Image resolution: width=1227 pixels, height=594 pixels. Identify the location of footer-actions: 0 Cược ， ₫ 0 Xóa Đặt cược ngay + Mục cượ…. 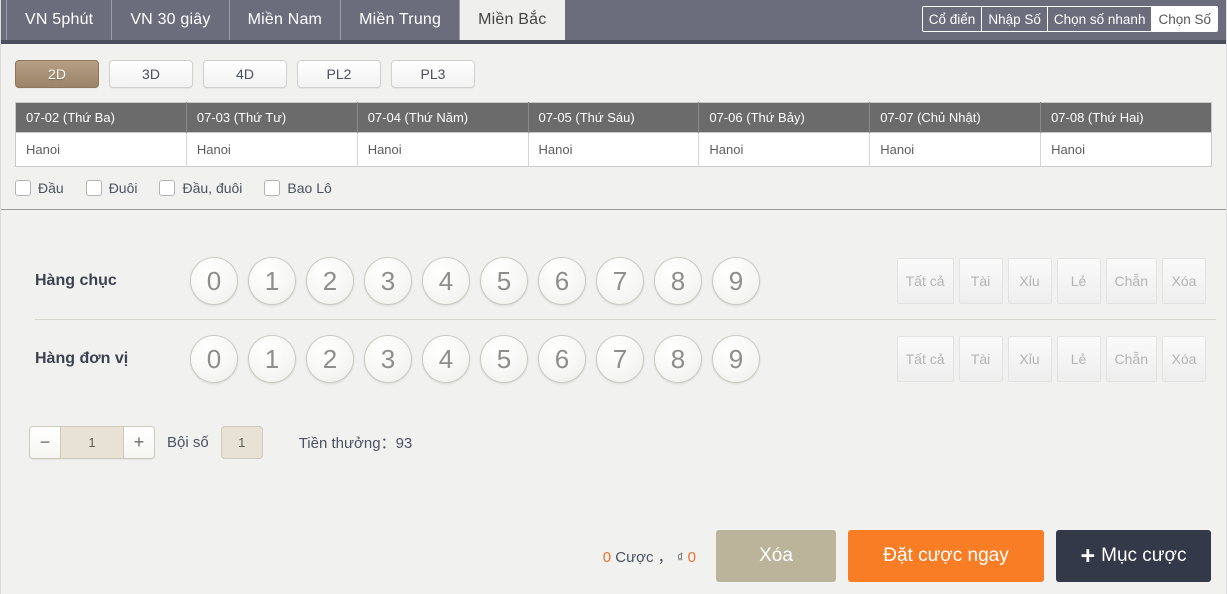
(907, 556).